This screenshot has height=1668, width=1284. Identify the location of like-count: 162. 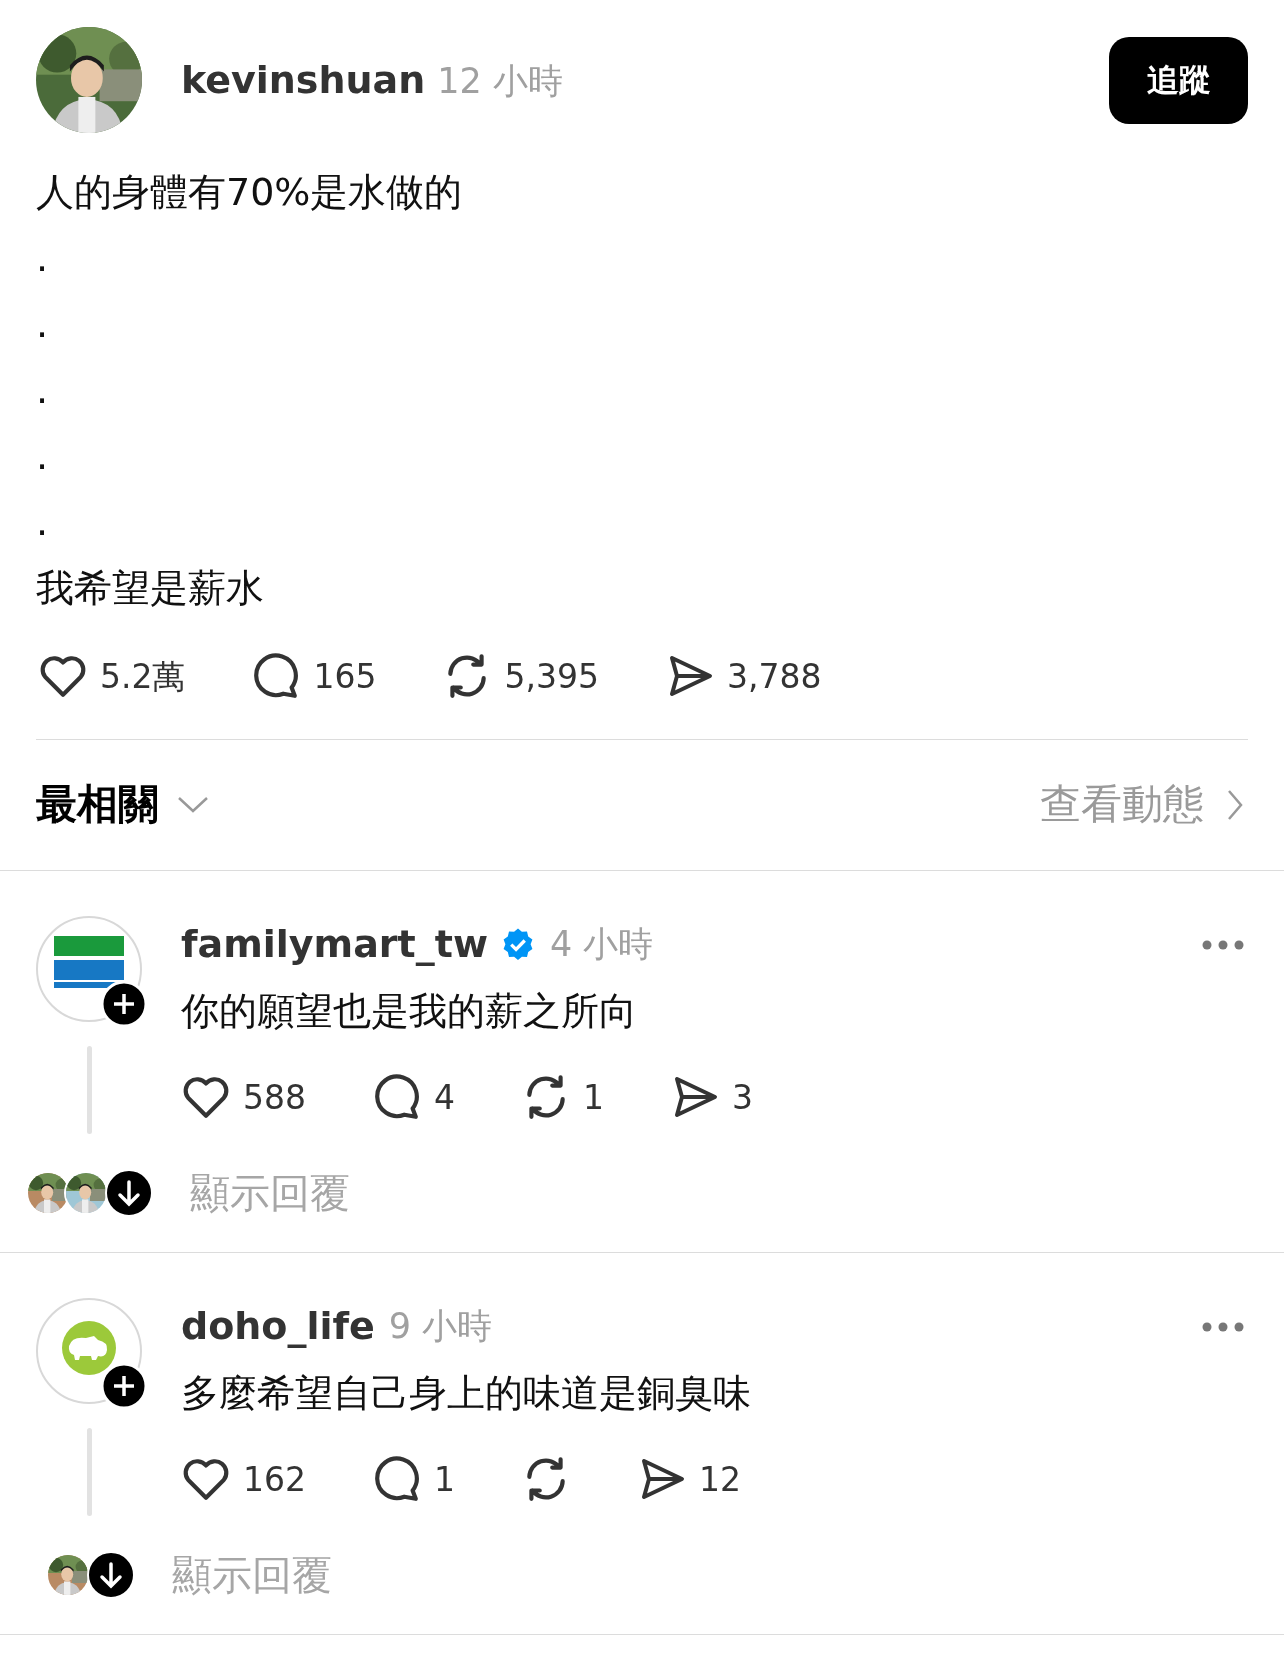
(274, 1479).